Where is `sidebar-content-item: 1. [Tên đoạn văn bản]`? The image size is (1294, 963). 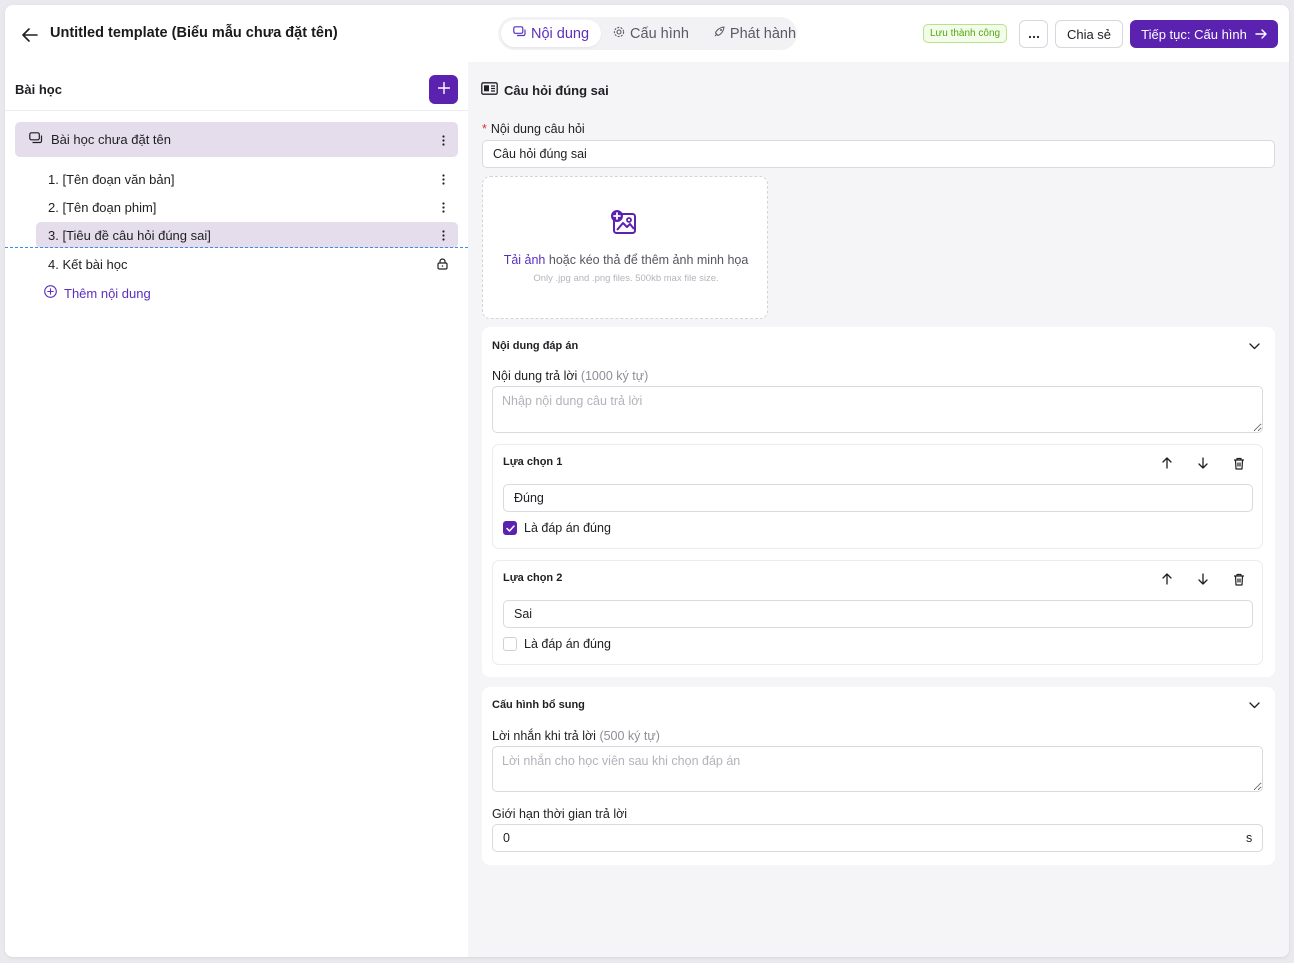 sidebar-content-item: 1. [Tên đoạn văn bản] is located at coordinates (247, 179).